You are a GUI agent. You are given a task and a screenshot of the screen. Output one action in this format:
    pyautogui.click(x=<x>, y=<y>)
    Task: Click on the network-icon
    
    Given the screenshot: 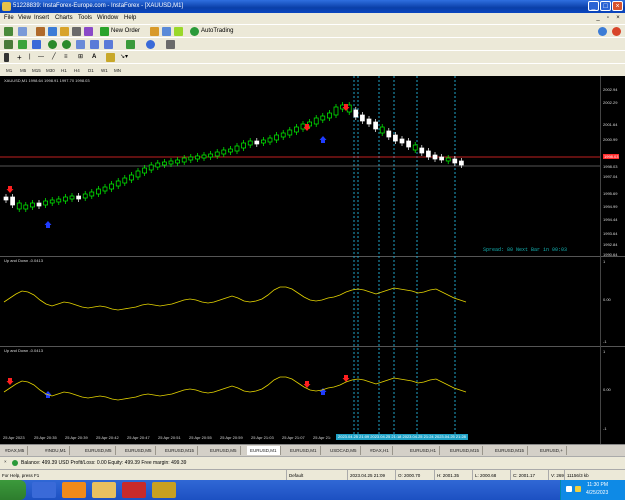 What is the action you would take?
    pyautogui.click(x=578, y=489)
    